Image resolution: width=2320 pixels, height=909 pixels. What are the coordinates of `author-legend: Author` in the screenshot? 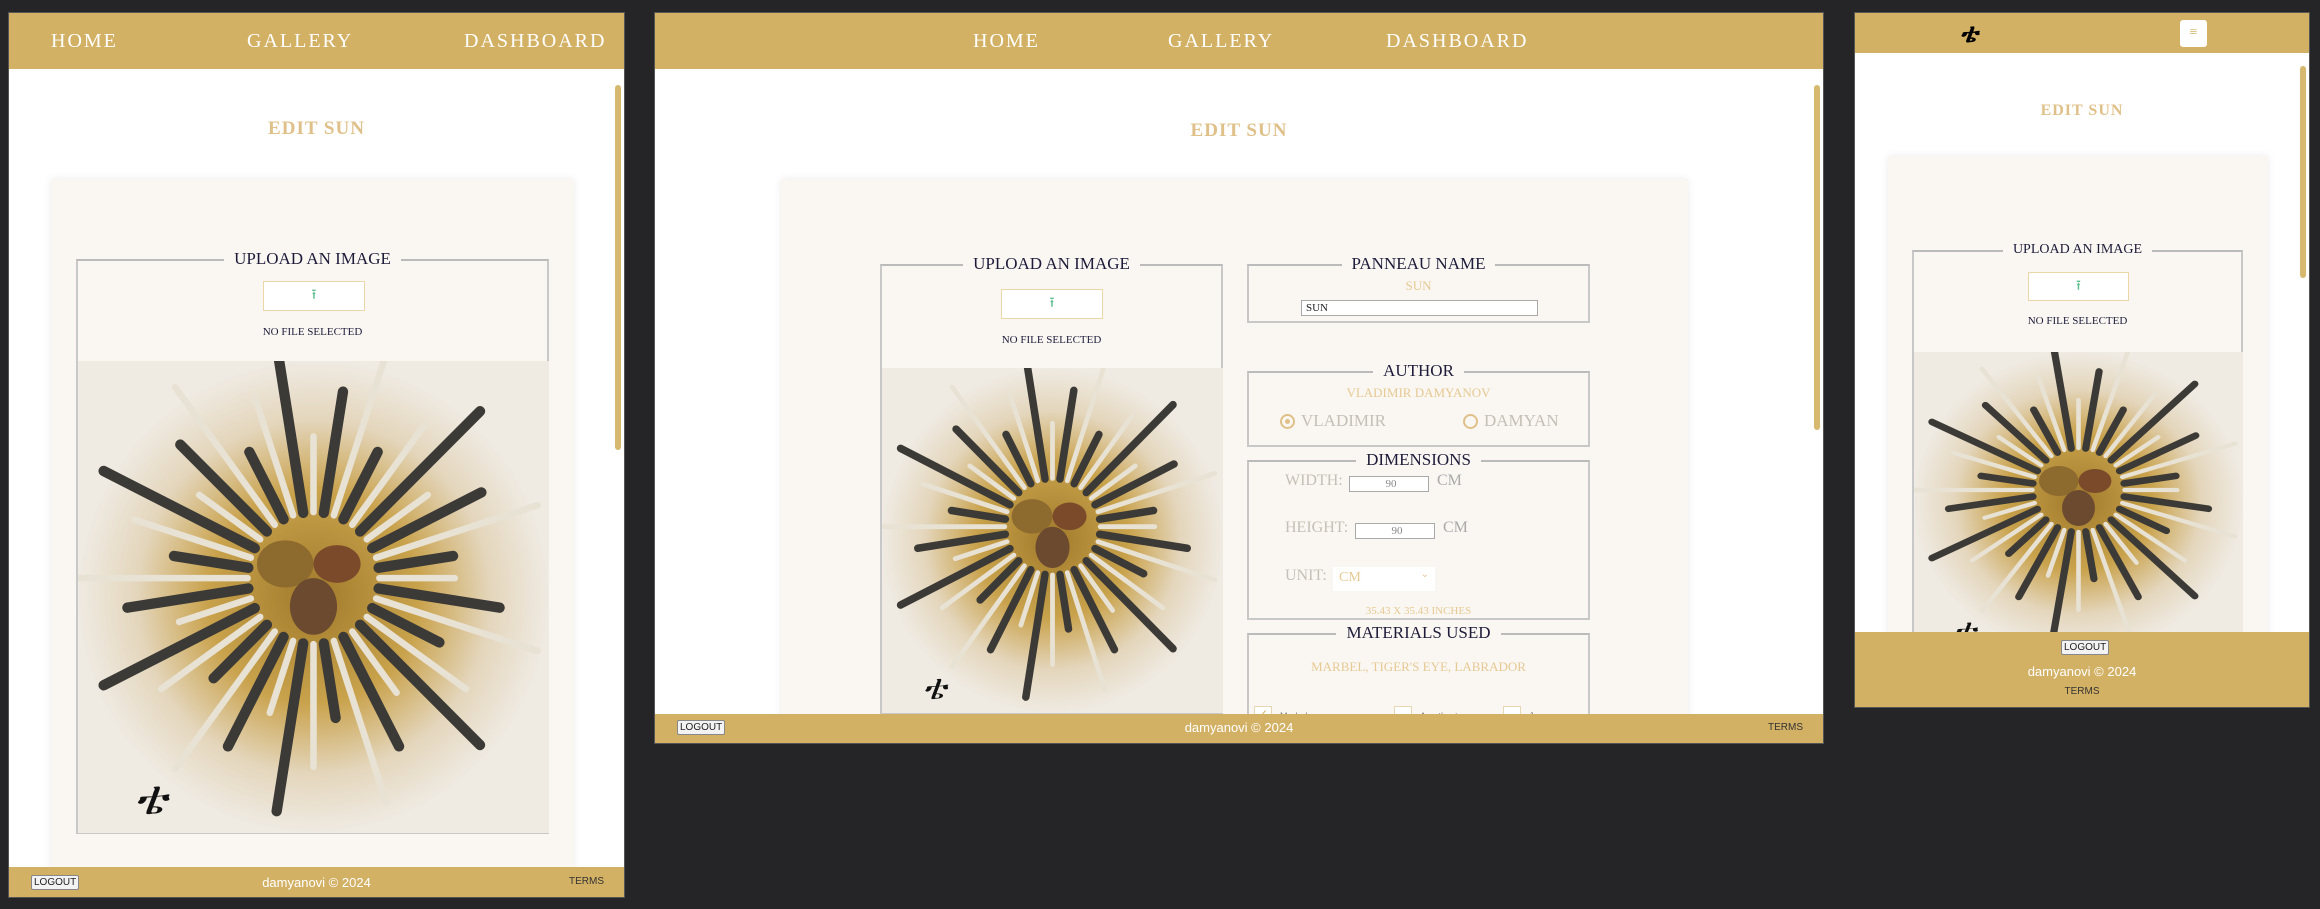 It's located at (1418, 370).